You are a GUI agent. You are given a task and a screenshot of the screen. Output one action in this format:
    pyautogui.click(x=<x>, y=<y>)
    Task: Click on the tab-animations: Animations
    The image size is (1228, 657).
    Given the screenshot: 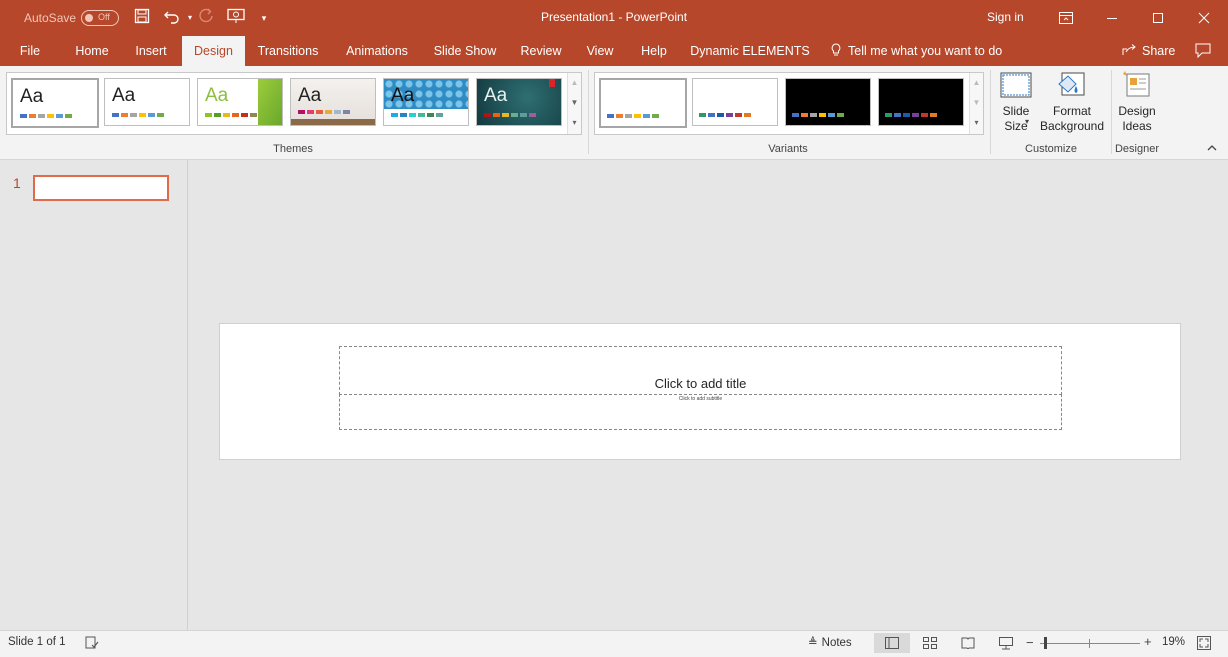 What is the action you would take?
    pyautogui.click(x=377, y=51)
    